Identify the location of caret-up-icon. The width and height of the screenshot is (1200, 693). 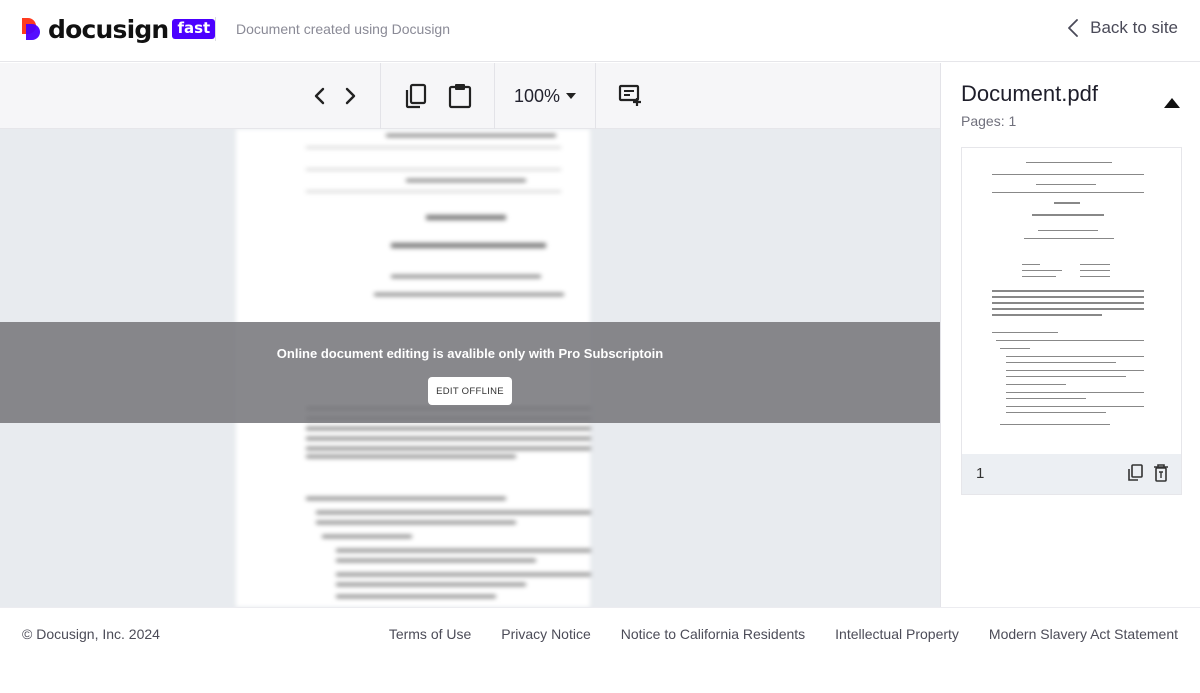
(1172, 103).